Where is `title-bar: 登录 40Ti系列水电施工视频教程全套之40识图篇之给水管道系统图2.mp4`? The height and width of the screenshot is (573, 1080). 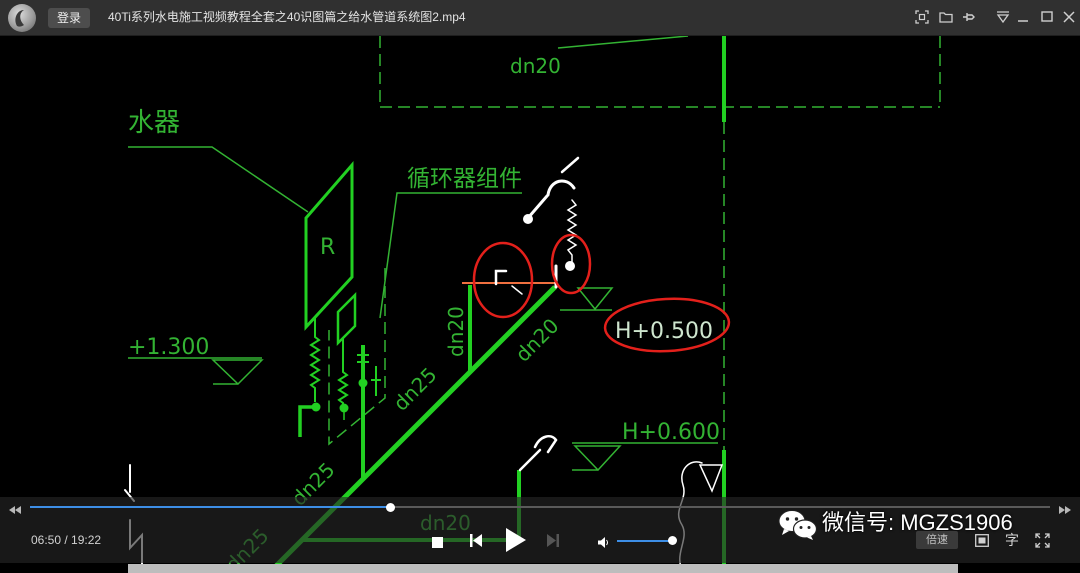 title-bar: 登录 40Ti系列水电施工视频教程全套之40识图篇之给水管道系统图2.mp4 is located at coordinates (540, 18).